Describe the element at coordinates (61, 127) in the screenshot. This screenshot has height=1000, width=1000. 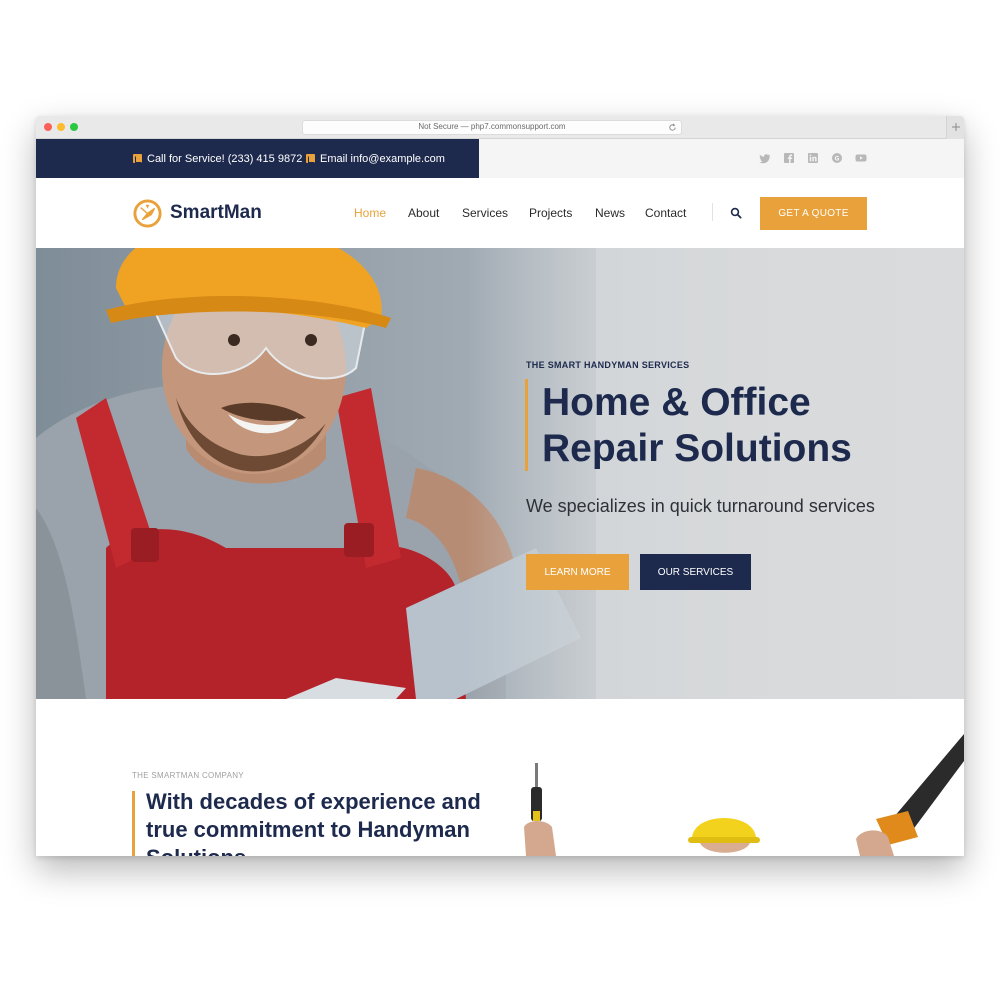
I see `minimize-window-button` at that location.